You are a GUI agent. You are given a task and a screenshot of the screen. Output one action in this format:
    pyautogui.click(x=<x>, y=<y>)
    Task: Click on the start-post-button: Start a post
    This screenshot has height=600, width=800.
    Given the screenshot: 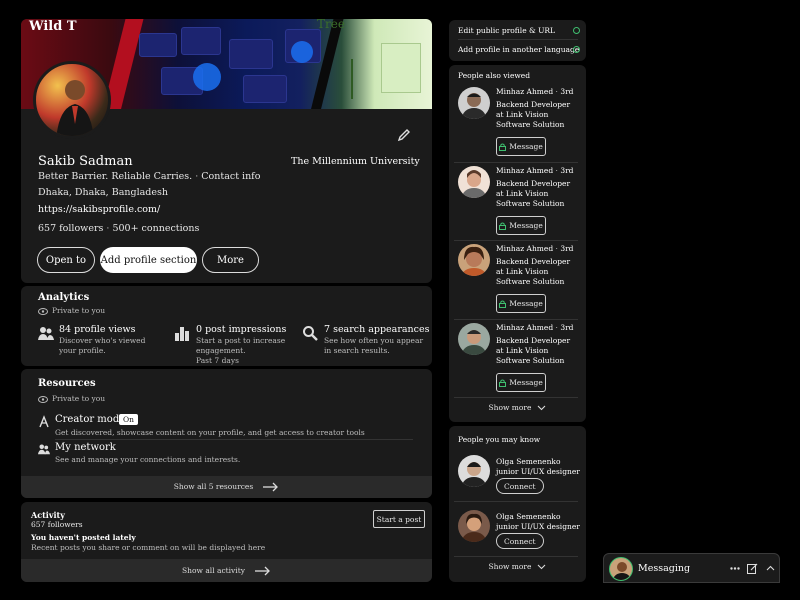 What is the action you would take?
    pyautogui.click(x=399, y=519)
    